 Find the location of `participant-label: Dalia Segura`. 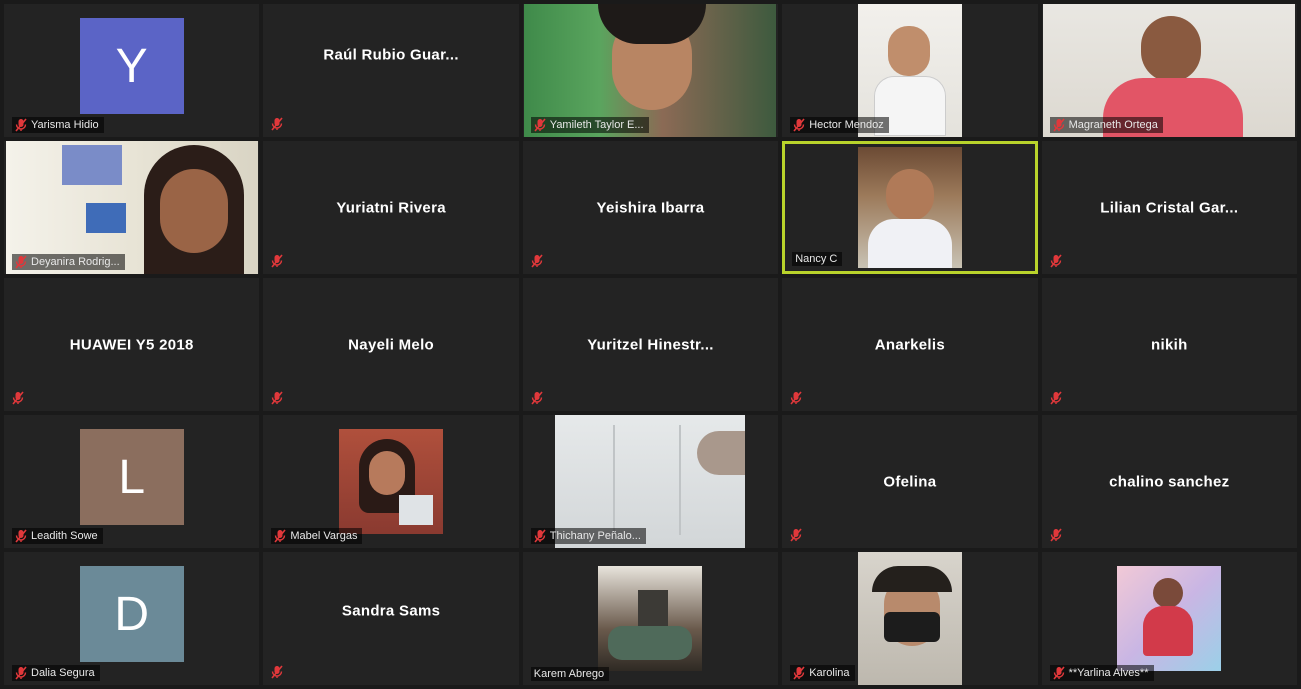

participant-label: Dalia Segura is located at coordinates (56, 673).